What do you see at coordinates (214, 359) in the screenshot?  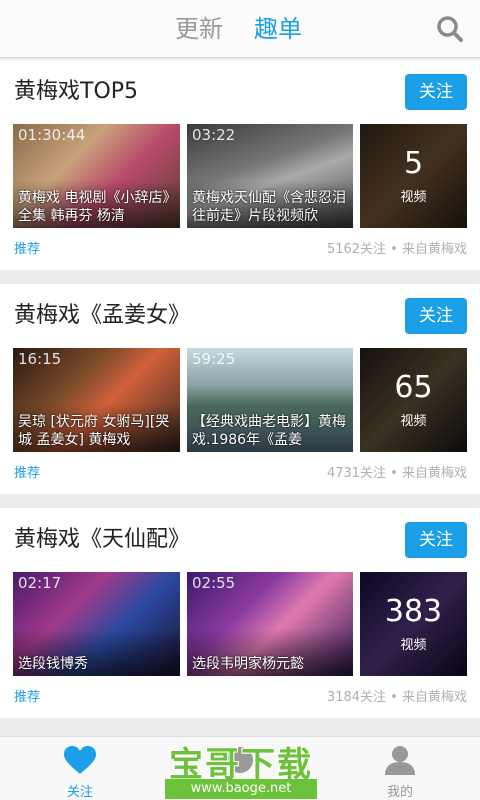 I see `video-duration: 59:25` at bounding box center [214, 359].